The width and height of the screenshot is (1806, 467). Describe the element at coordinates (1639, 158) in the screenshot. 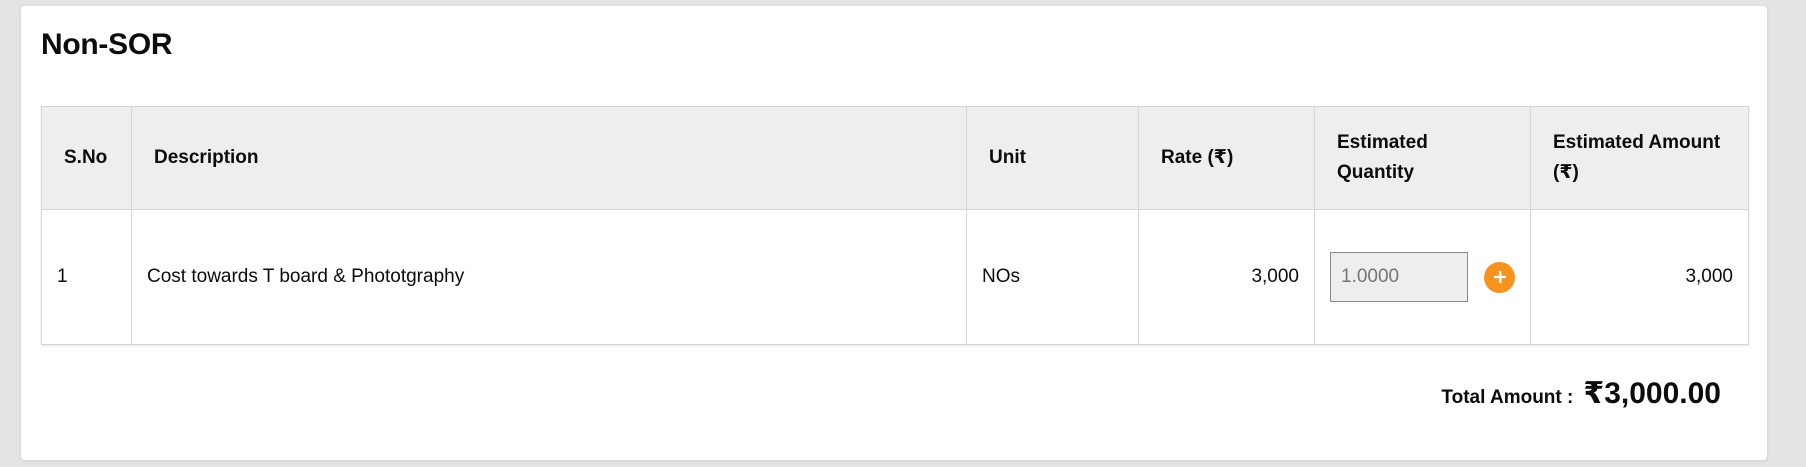

I see `header-estimated-amount: Estimated Amount (₹)` at that location.